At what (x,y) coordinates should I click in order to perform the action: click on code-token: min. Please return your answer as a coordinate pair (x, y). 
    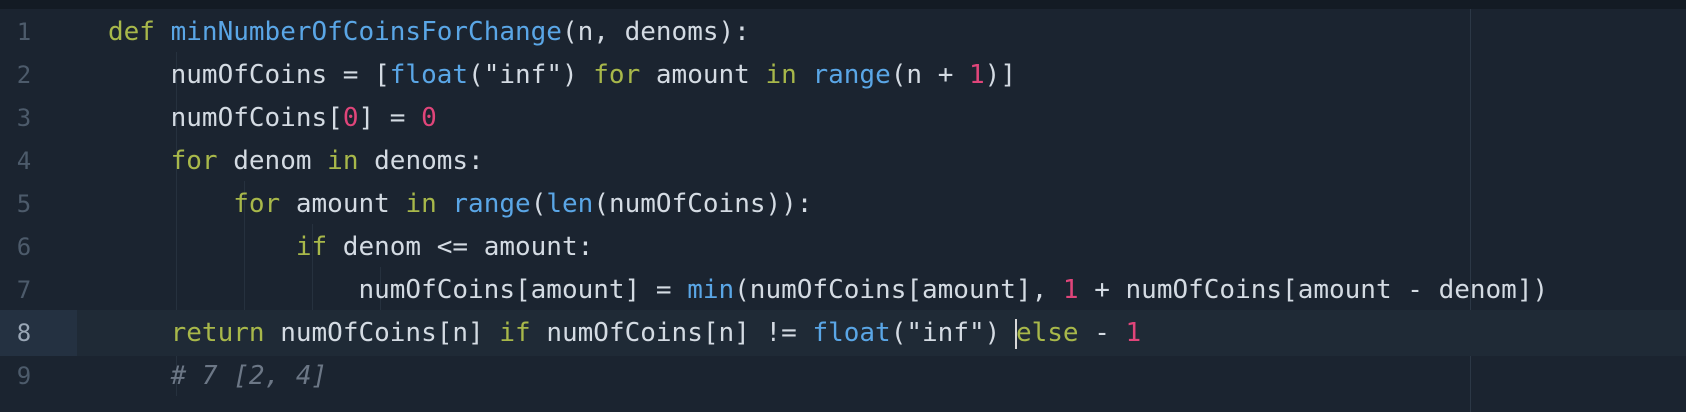
    Looking at the image, I should click on (711, 290).